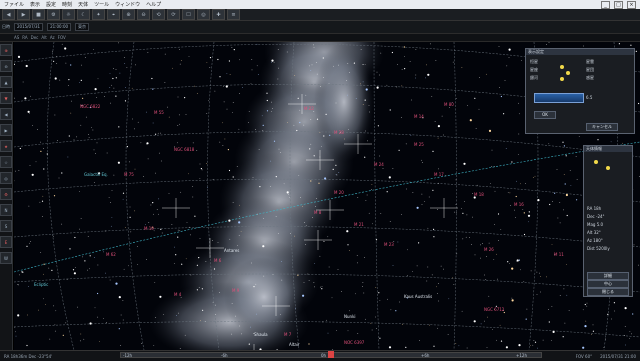 The image size is (640, 361). What do you see at coordinates (159, 112) in the screenshot?
I see `sky-object-label: M 55` at bounding box center [159, 112].